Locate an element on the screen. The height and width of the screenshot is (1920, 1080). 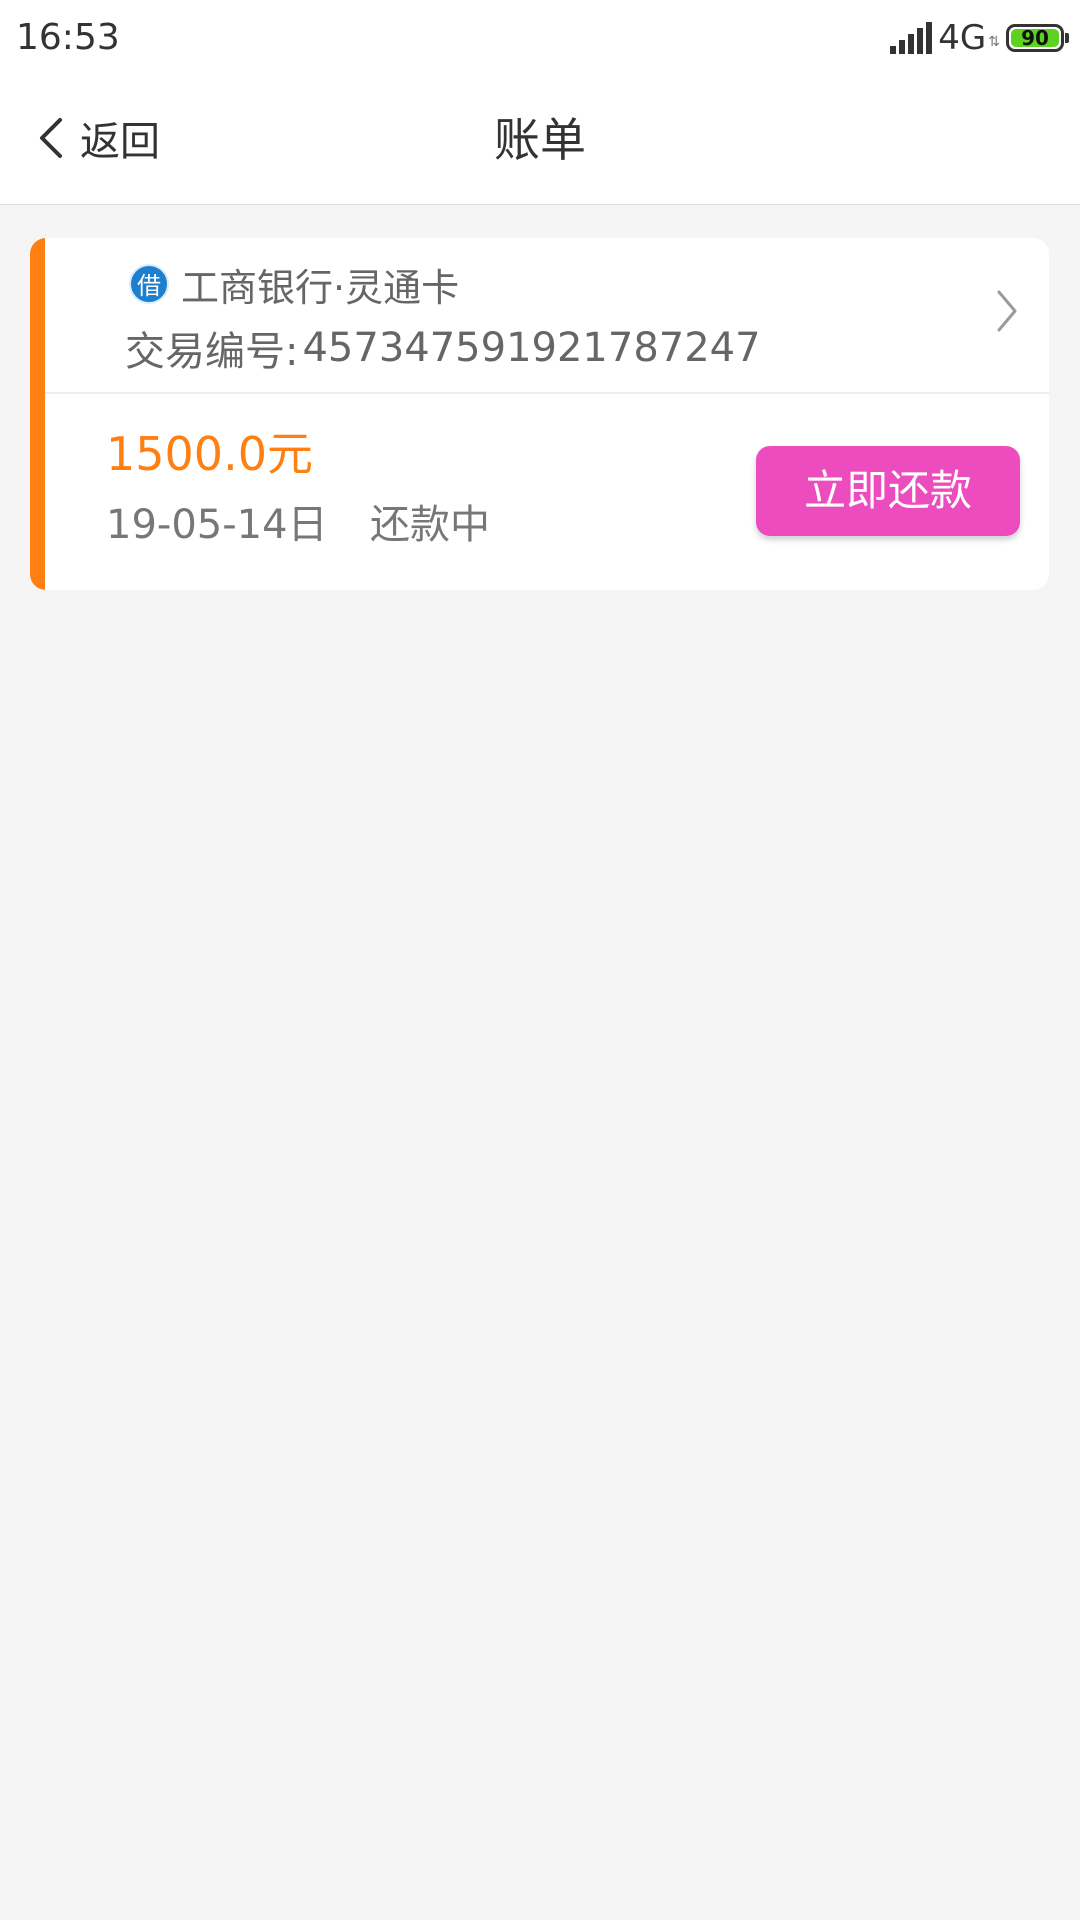
page-title: 账单 is located at coordinates (540, 140).